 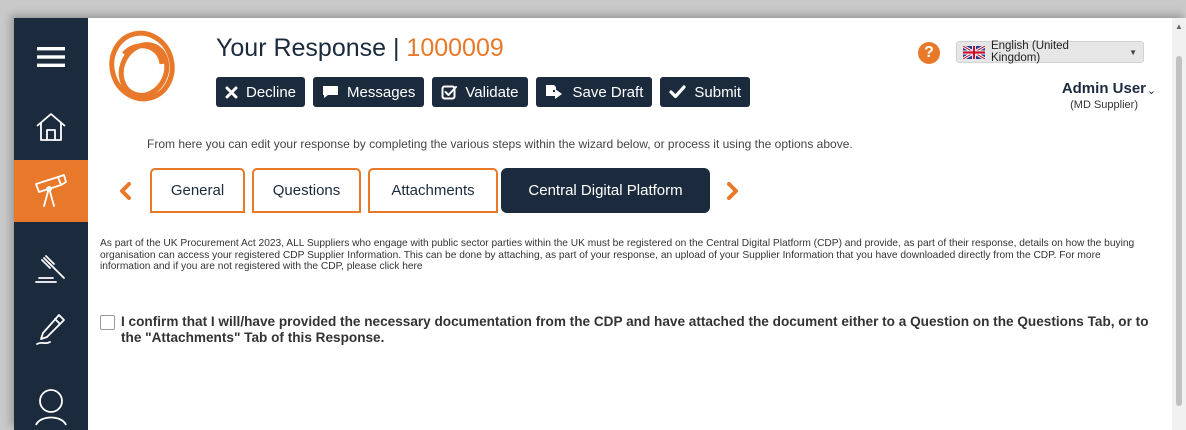 What do you see at coordinates (677, 92) in the screenshot?
I see `checkmark-icon` at bounding box center [677, 92].